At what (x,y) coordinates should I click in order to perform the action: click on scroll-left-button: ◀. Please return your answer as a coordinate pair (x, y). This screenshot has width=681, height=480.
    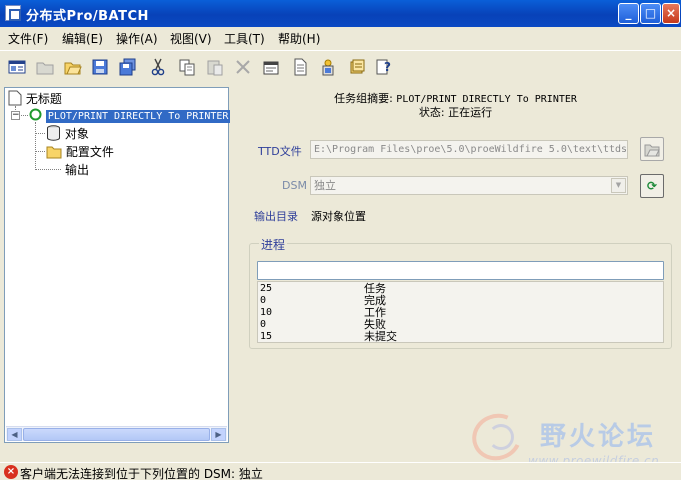
    Looking at the image, I should click on (14, 434).